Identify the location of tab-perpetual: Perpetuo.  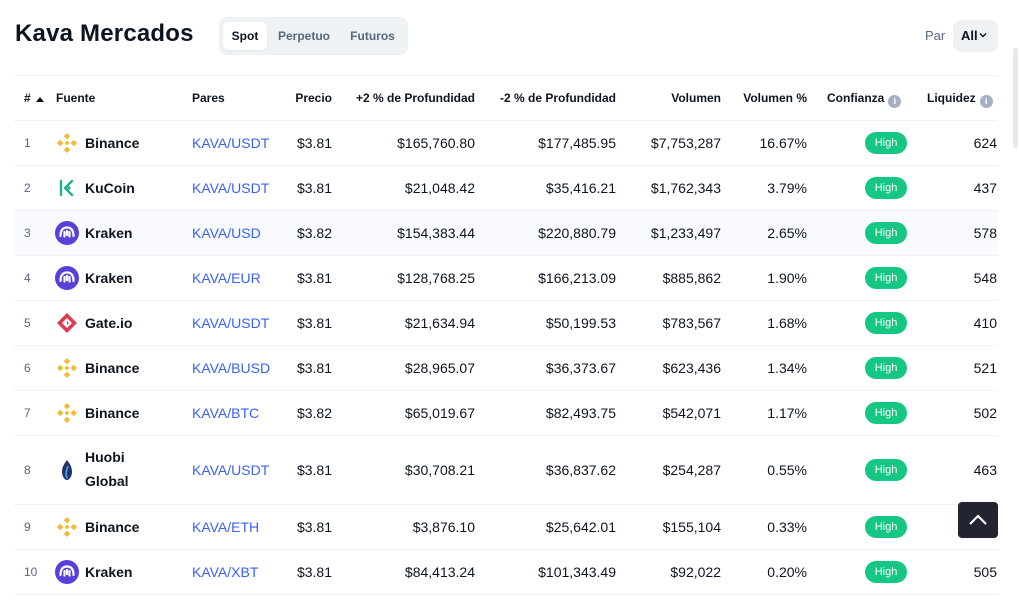
(304, 36).